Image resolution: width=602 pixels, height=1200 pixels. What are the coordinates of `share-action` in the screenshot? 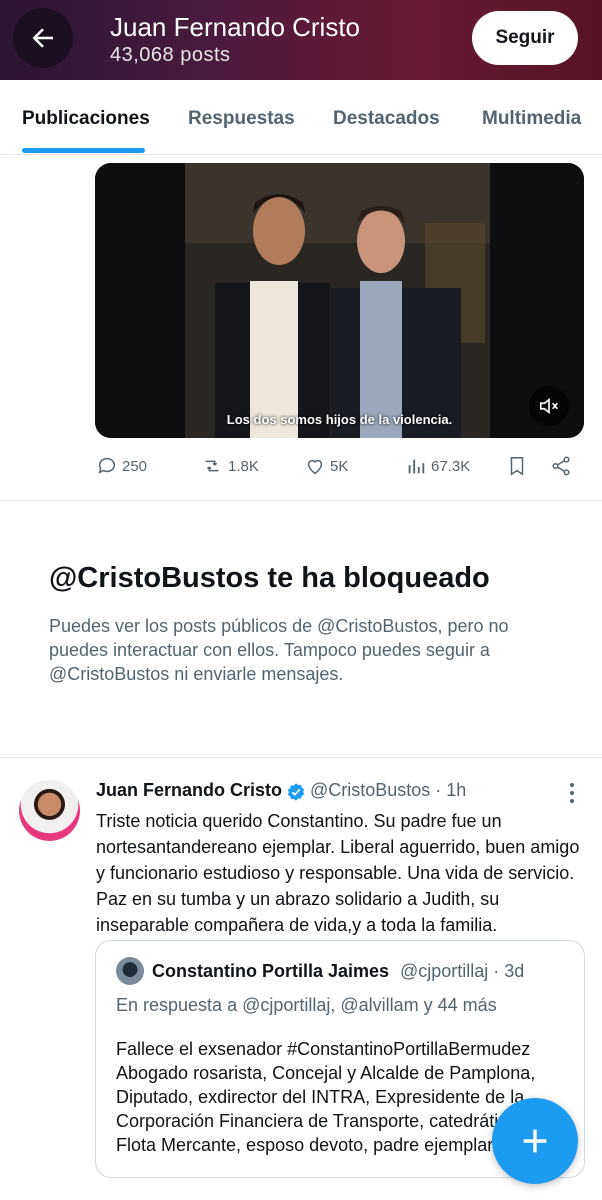 It's located at (561, 466).